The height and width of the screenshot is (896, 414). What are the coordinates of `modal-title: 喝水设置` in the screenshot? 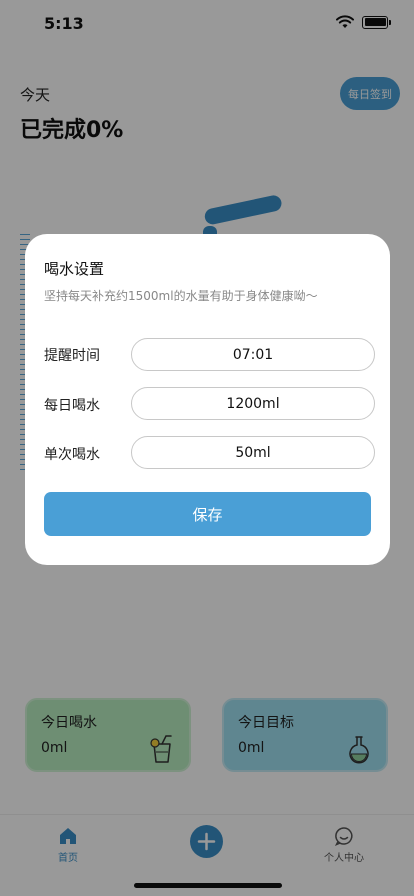 It's located at (74, 269).